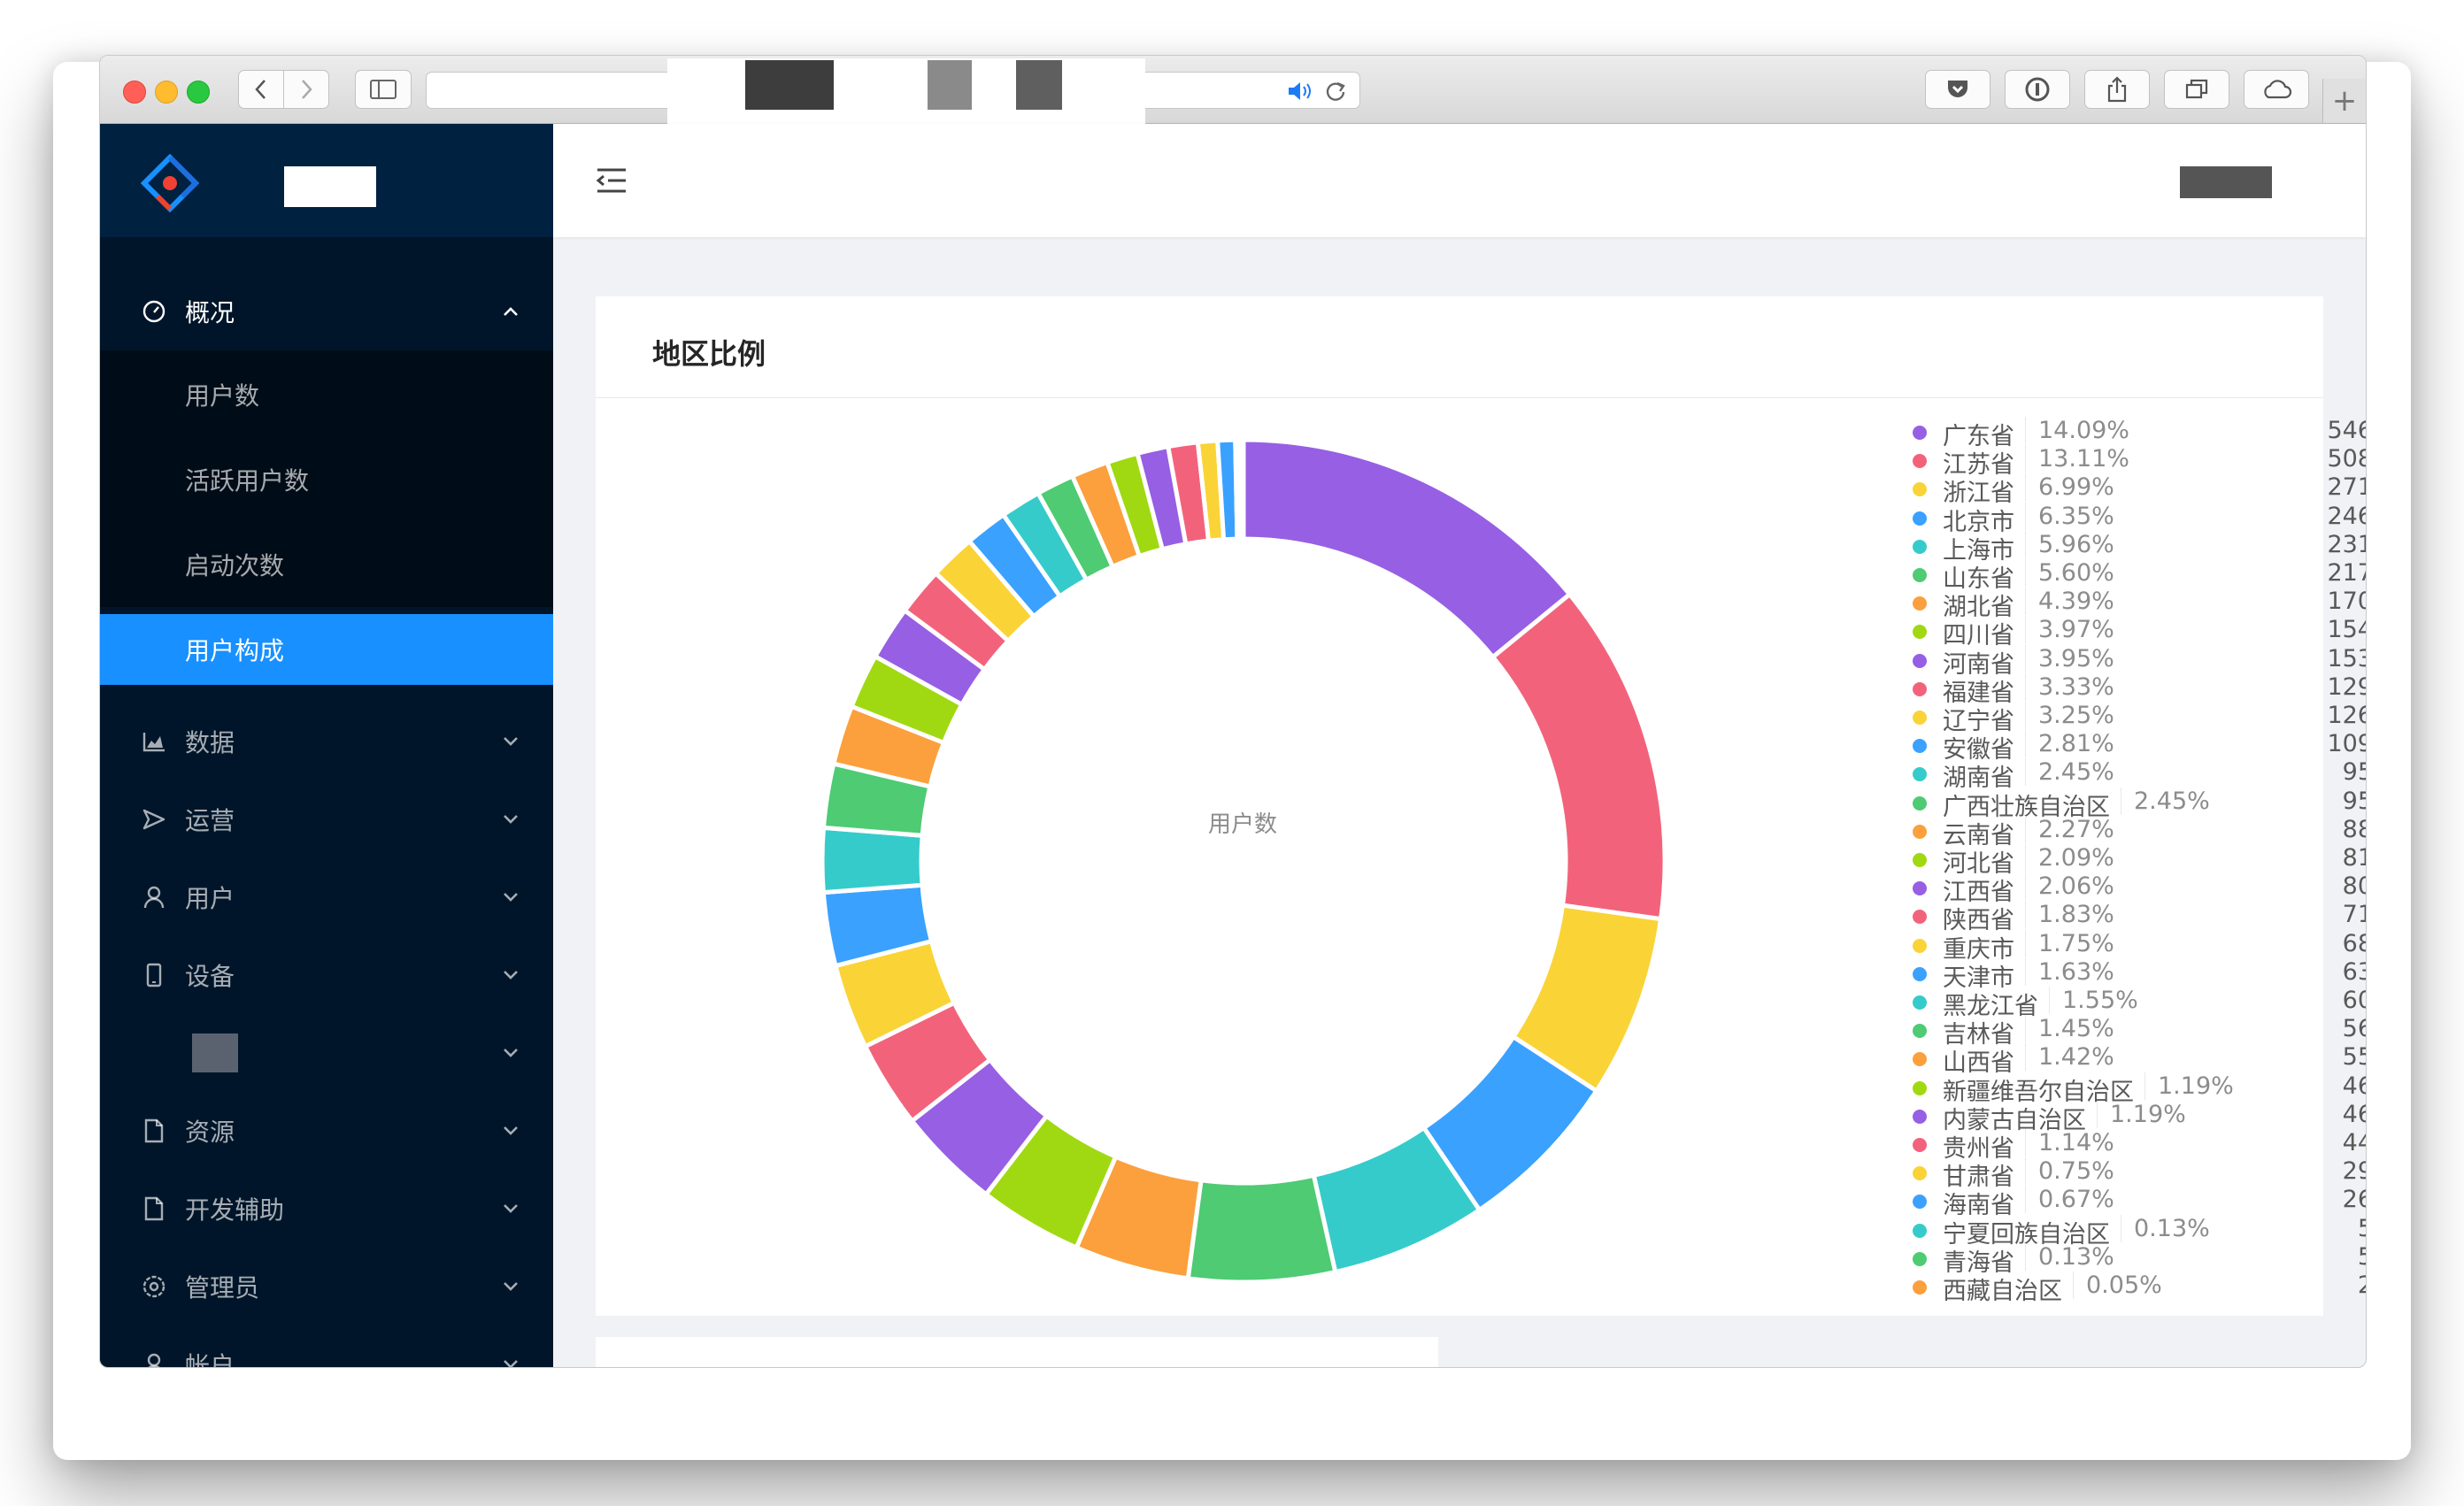 This screenshot has height=1506, width=2464. What do you see at coordinates (261, 90) in the screenshot?
I see `back-button` at bounding box center [261, 90].